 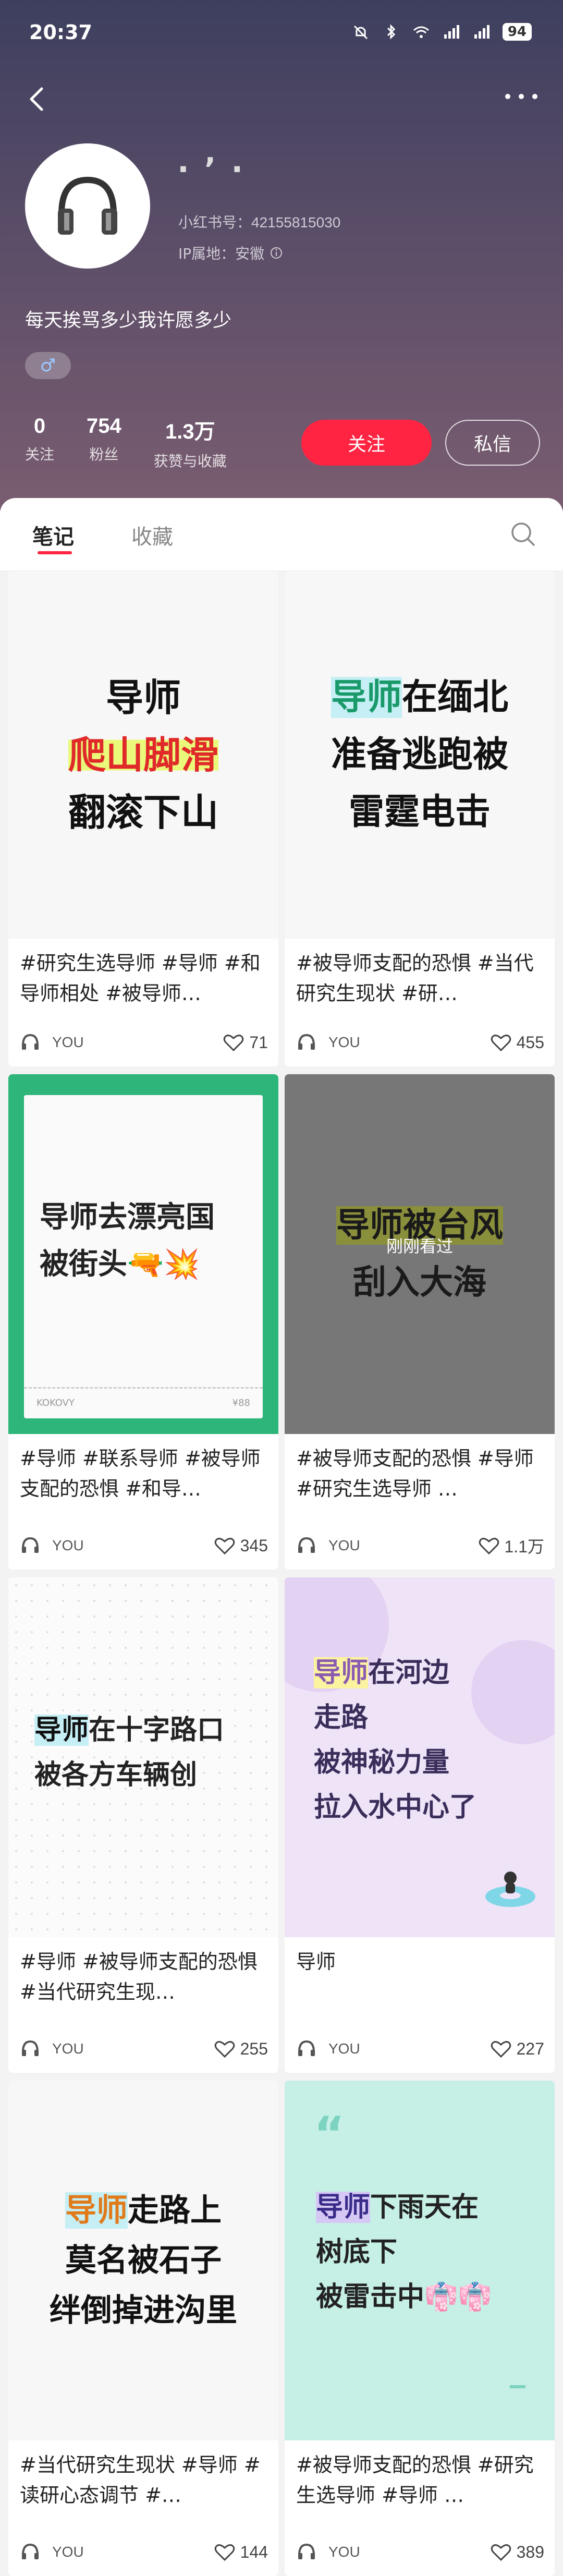 What do you see at coordinates (316, 1961) in the screenshot?
I see `note-title: 导师` at bounding box center [316, 1961].